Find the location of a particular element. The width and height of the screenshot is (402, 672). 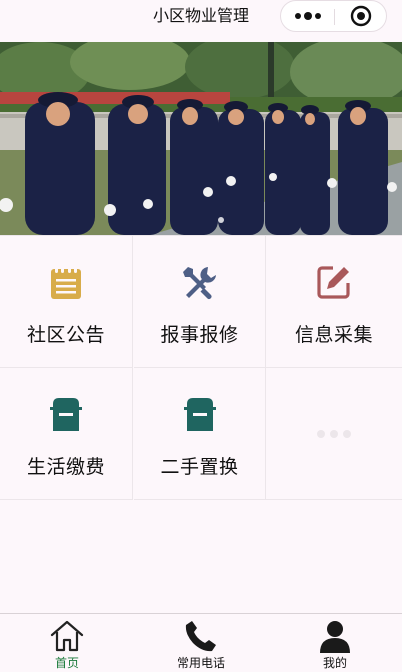

tab-mine: 我的 is located at coordinates (335, 643).